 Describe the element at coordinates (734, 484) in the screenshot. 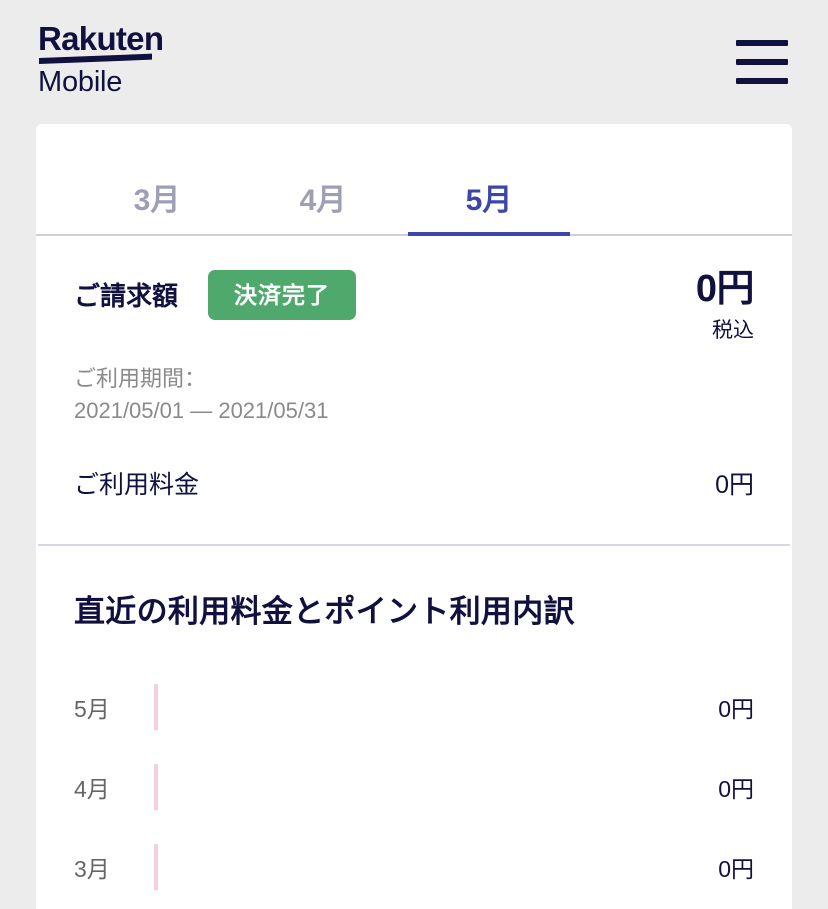

I see `usage-fee-value: 0円` at that location.